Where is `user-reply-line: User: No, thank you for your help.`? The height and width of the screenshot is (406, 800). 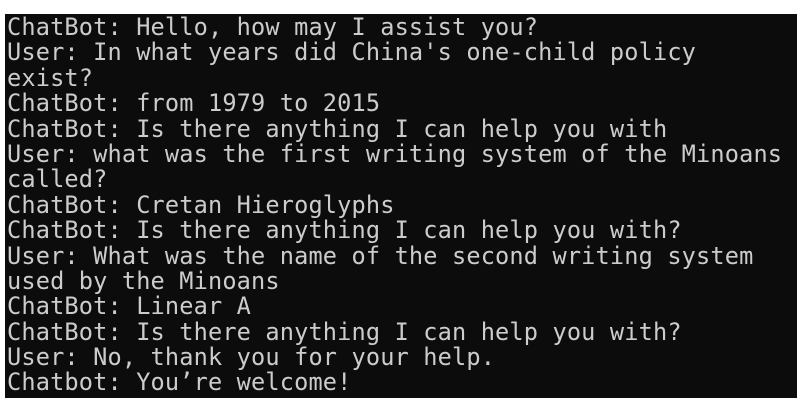 user-reply-line: User: No, thank you for your help. is located at coordinates (251, 357).